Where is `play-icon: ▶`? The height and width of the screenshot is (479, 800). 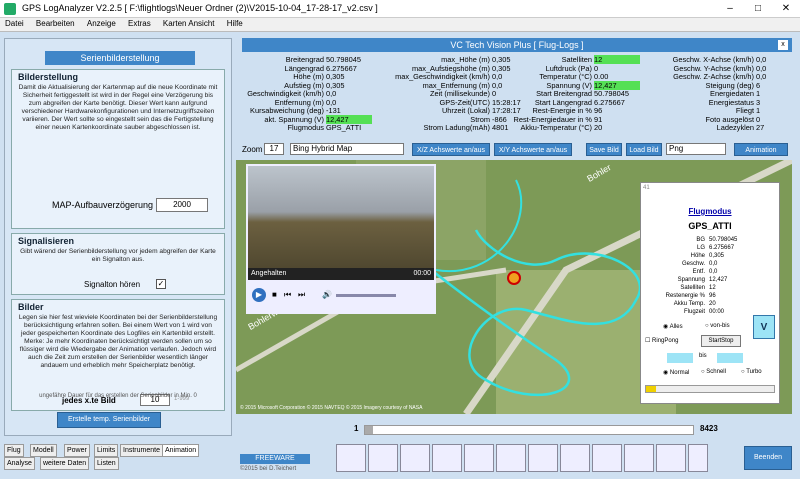 play-icon: ▶ is located at coordinates (259, 295).